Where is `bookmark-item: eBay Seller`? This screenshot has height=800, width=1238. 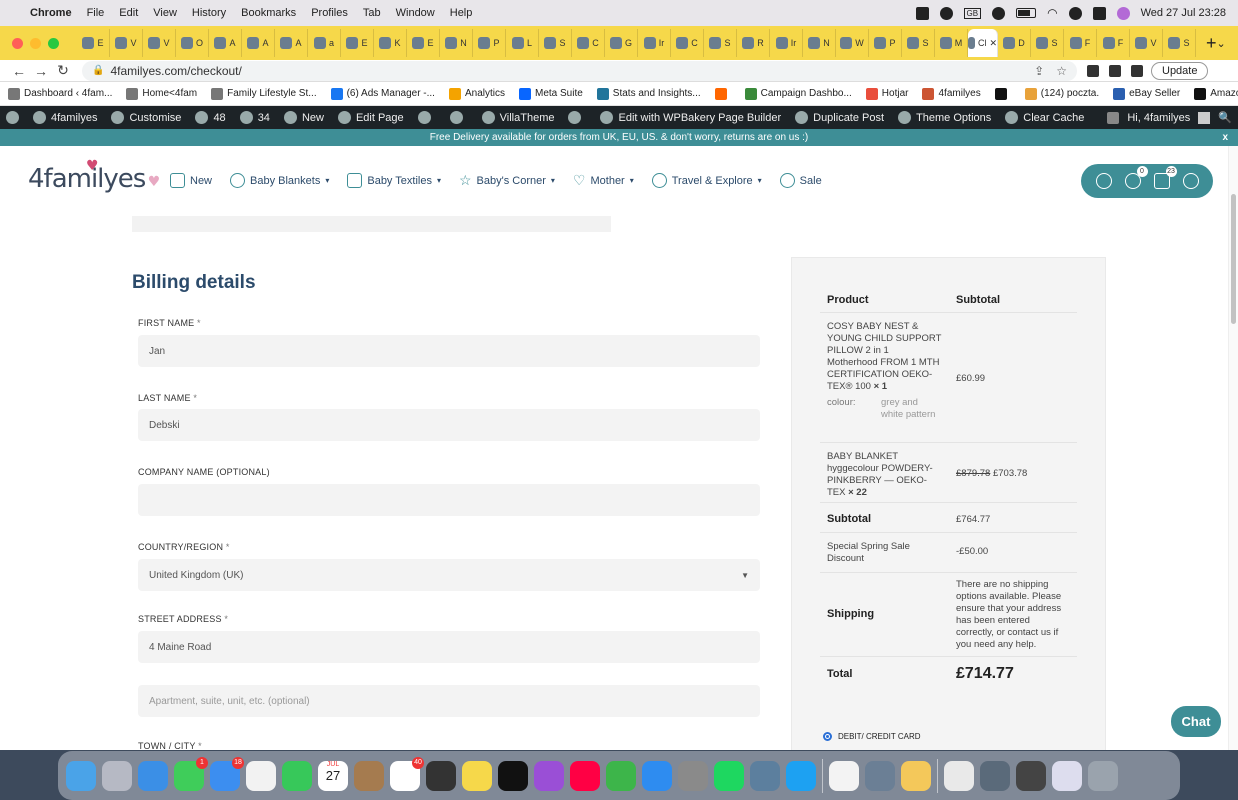
bookmark-item: eBay Seller is located at coordinates (1146, 93).